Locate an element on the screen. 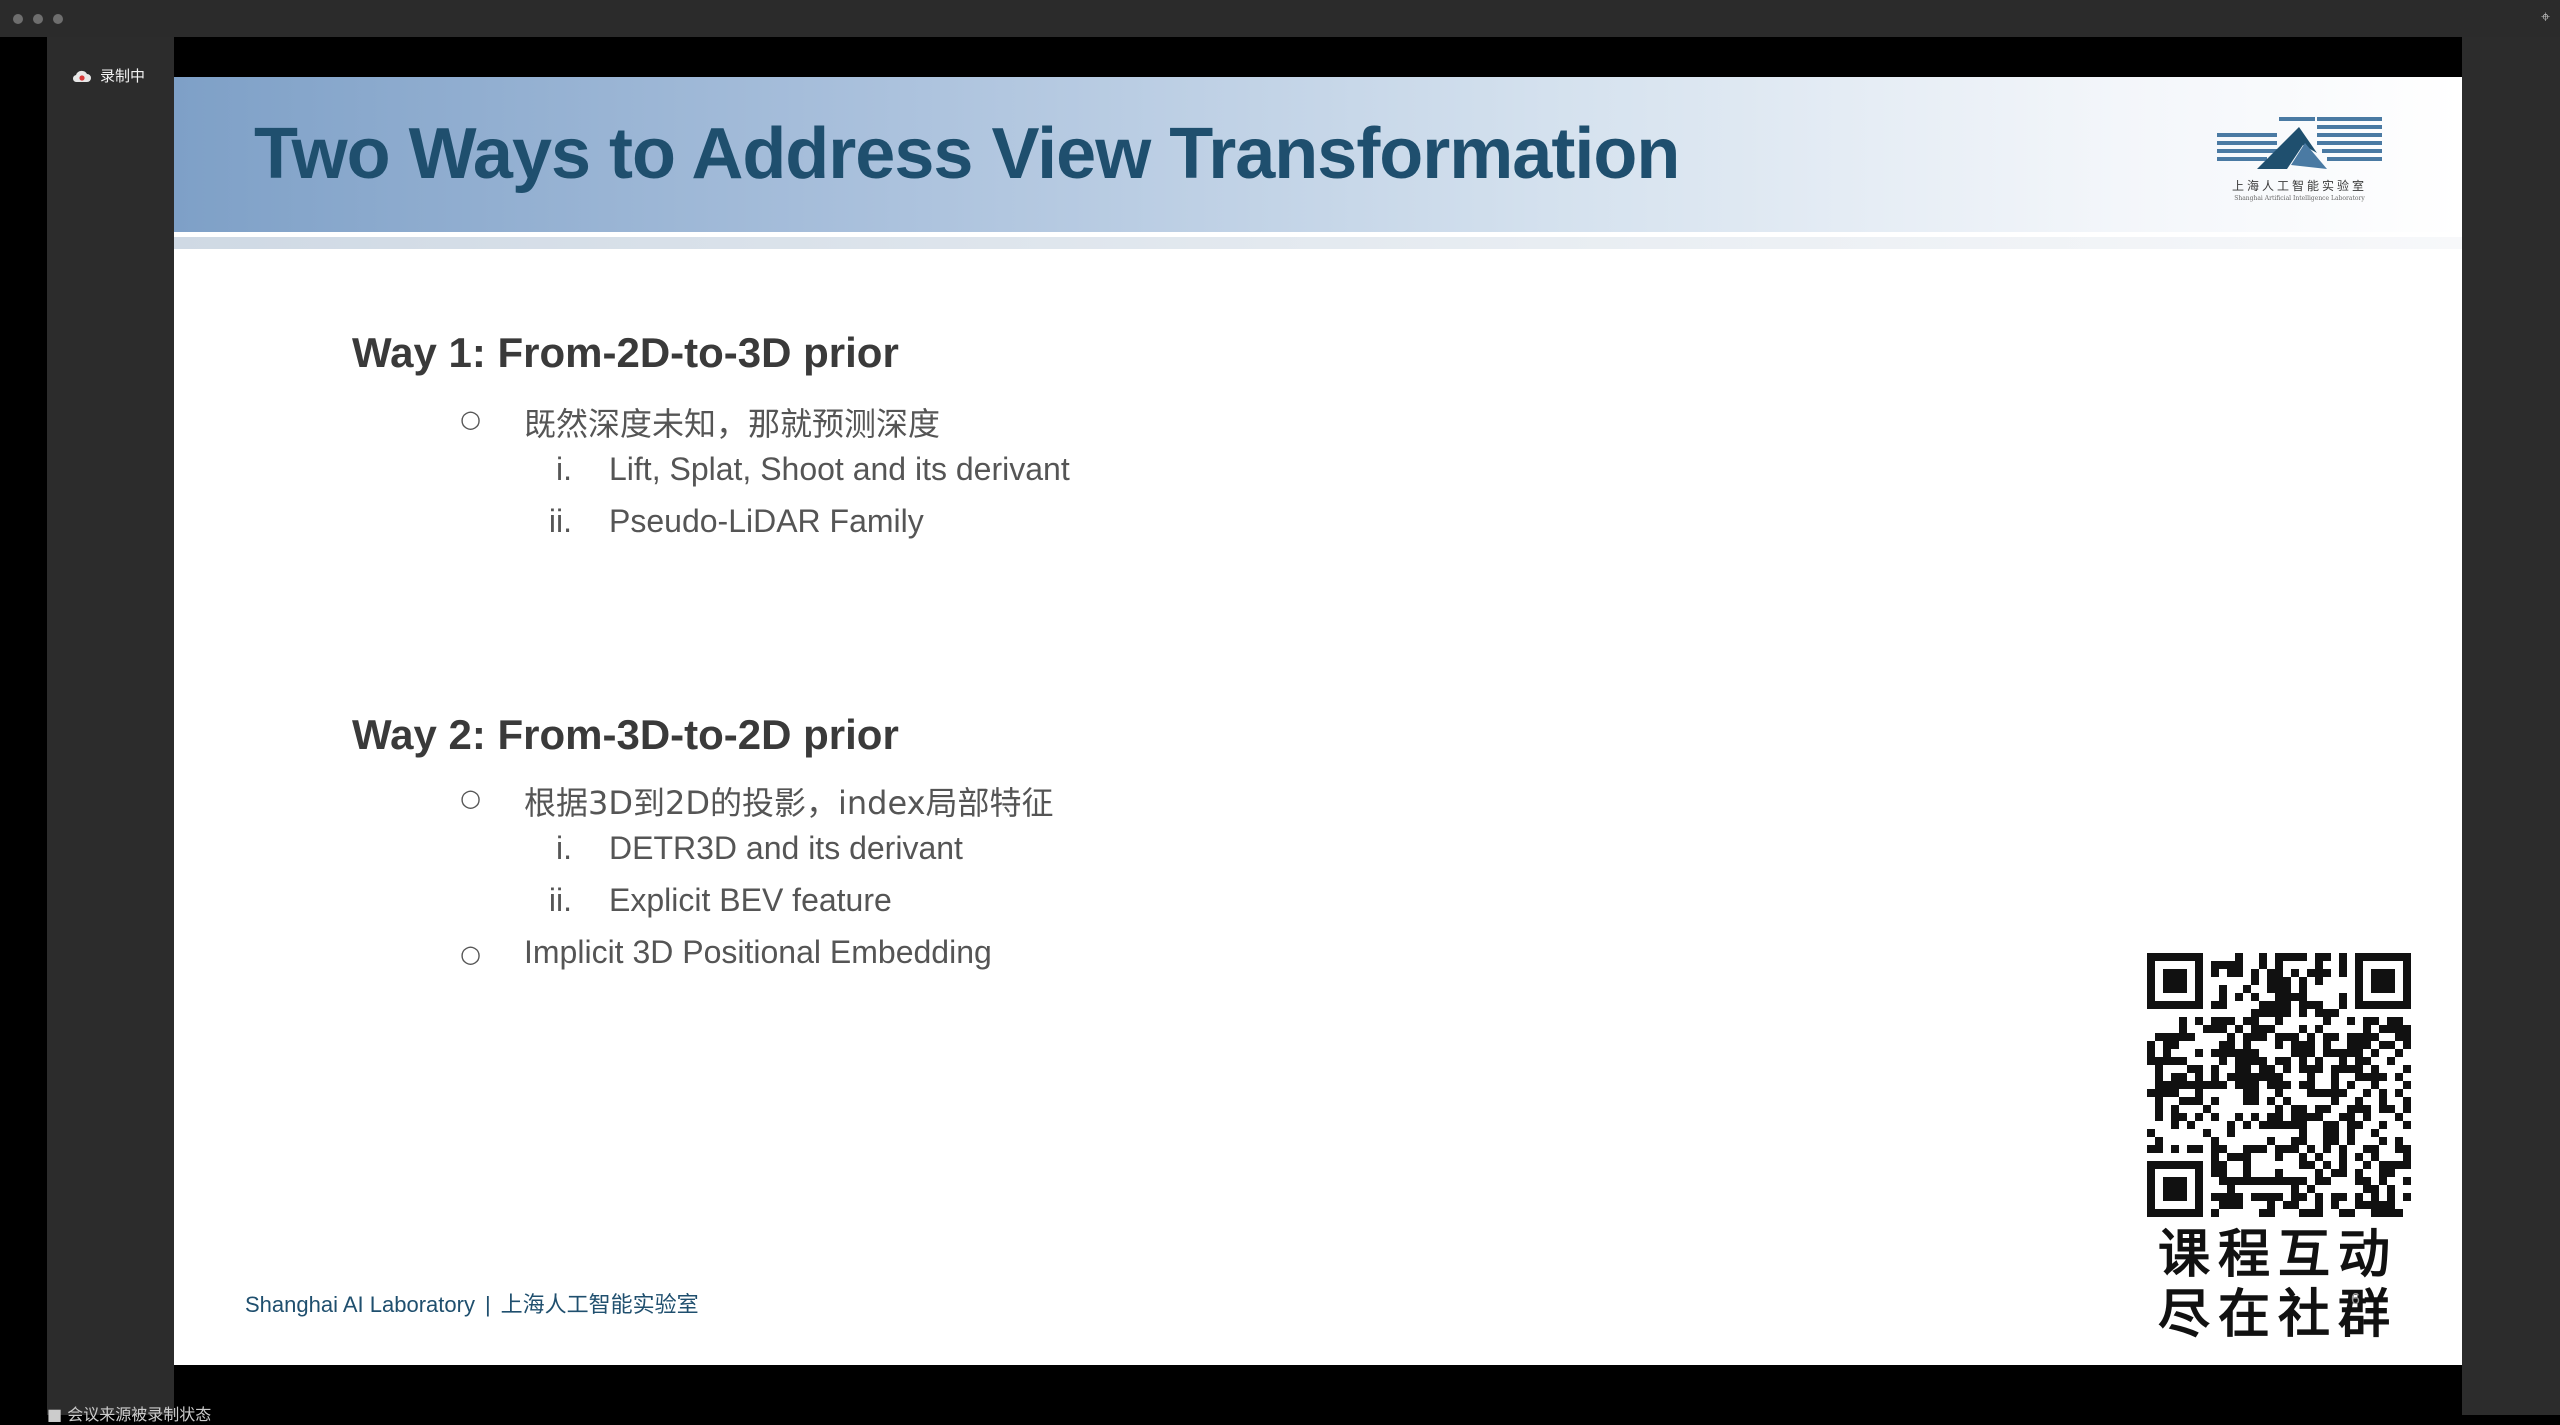  recording-label: 录制中 is located at coordinates (123, 76).